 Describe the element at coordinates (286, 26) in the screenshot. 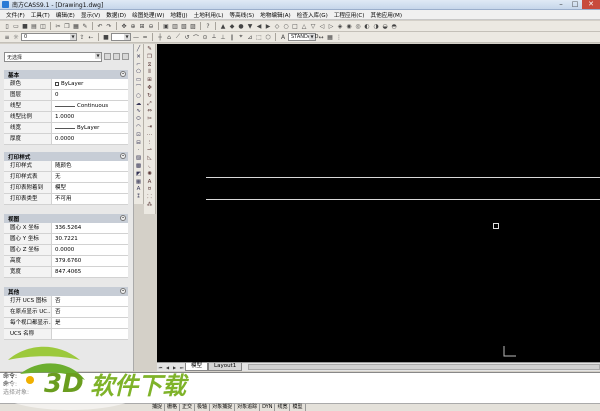

I see `cass-tool-8-icon: ○` at that location.